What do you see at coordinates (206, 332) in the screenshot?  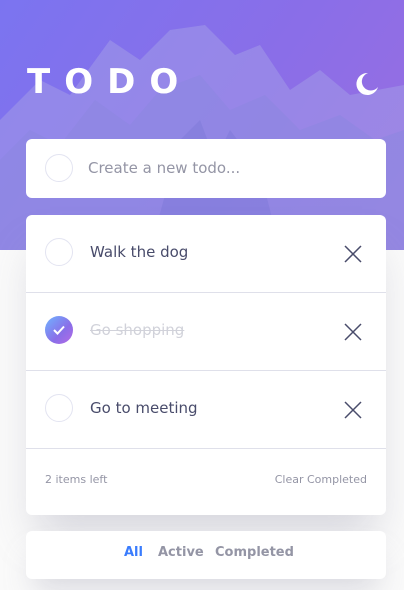 I see `todo-row: Go shopping` at bounding box center [206, 332].